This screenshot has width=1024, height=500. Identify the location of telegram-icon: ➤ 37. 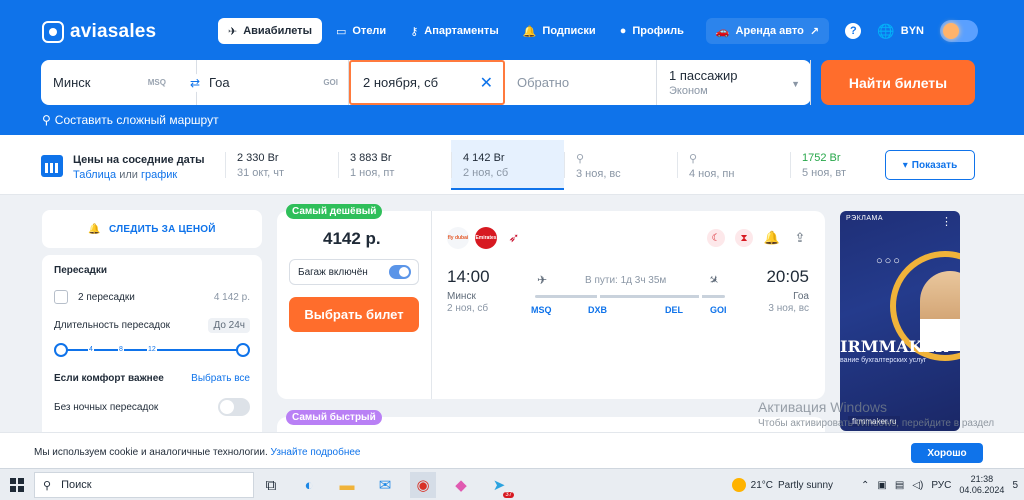
(500, 485).